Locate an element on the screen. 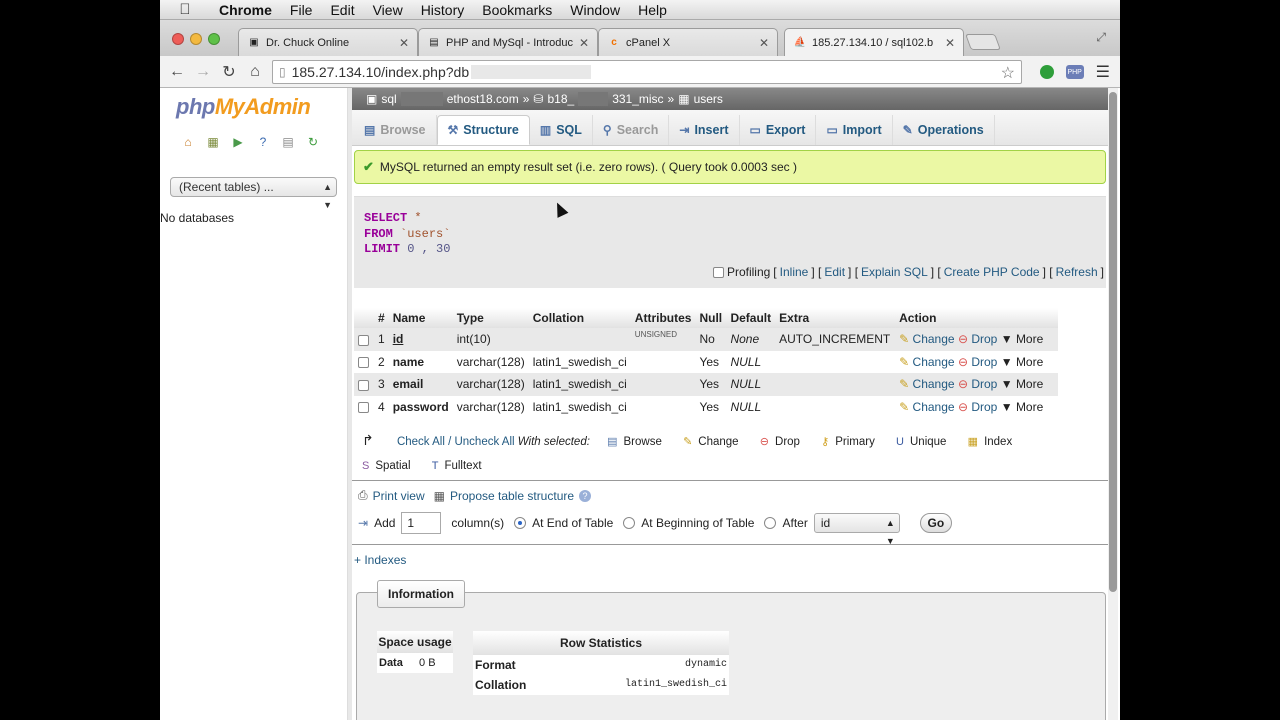  back-icon: ← is located at coordinates (177, 72).